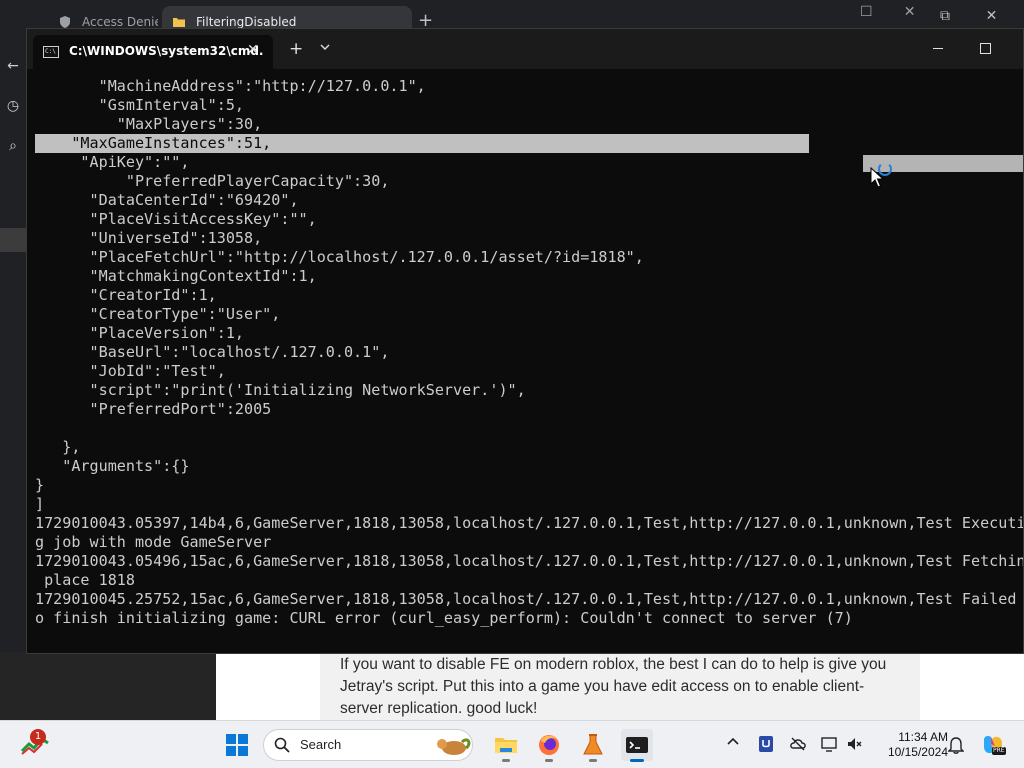  Describe the element at coordinates (126, 295) in the screenshot. I see `terminal-line: "CreatorId":1,` at that location.